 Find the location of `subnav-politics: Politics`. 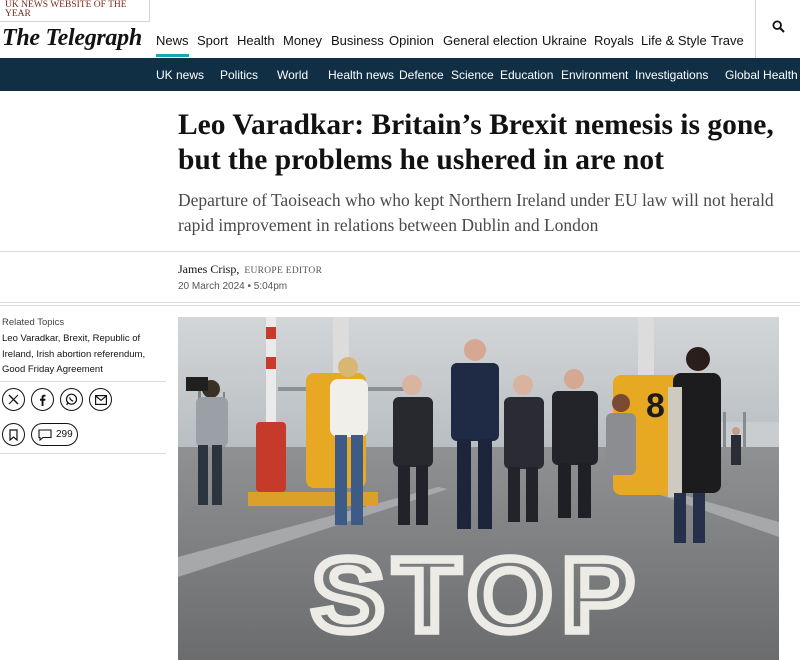

subnav-politics: Politics is located at coordinates (239, 75).